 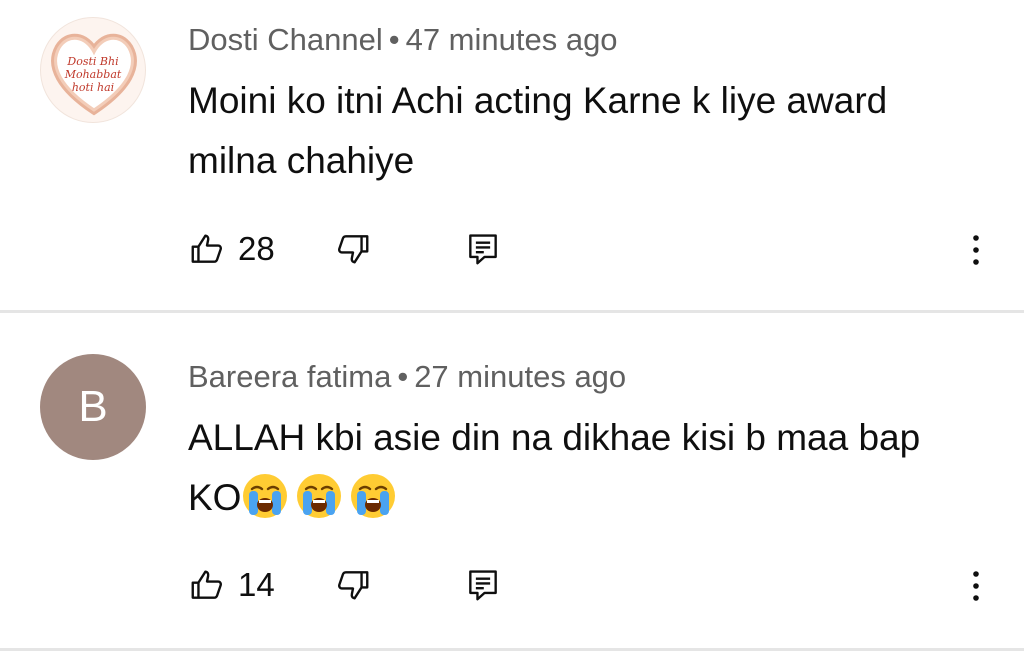 I want to click on comment-actions: 14, so click(x=593, y=586).